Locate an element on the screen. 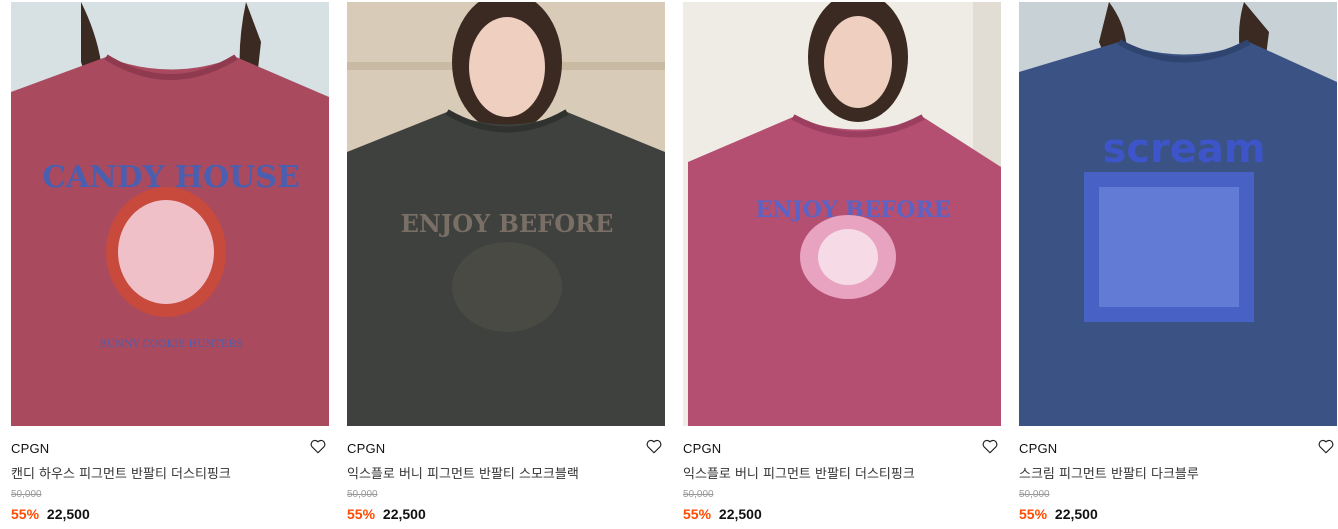  svg-text: BUNNY COOKIE HUNTERS is located at coordinates (170, 344).